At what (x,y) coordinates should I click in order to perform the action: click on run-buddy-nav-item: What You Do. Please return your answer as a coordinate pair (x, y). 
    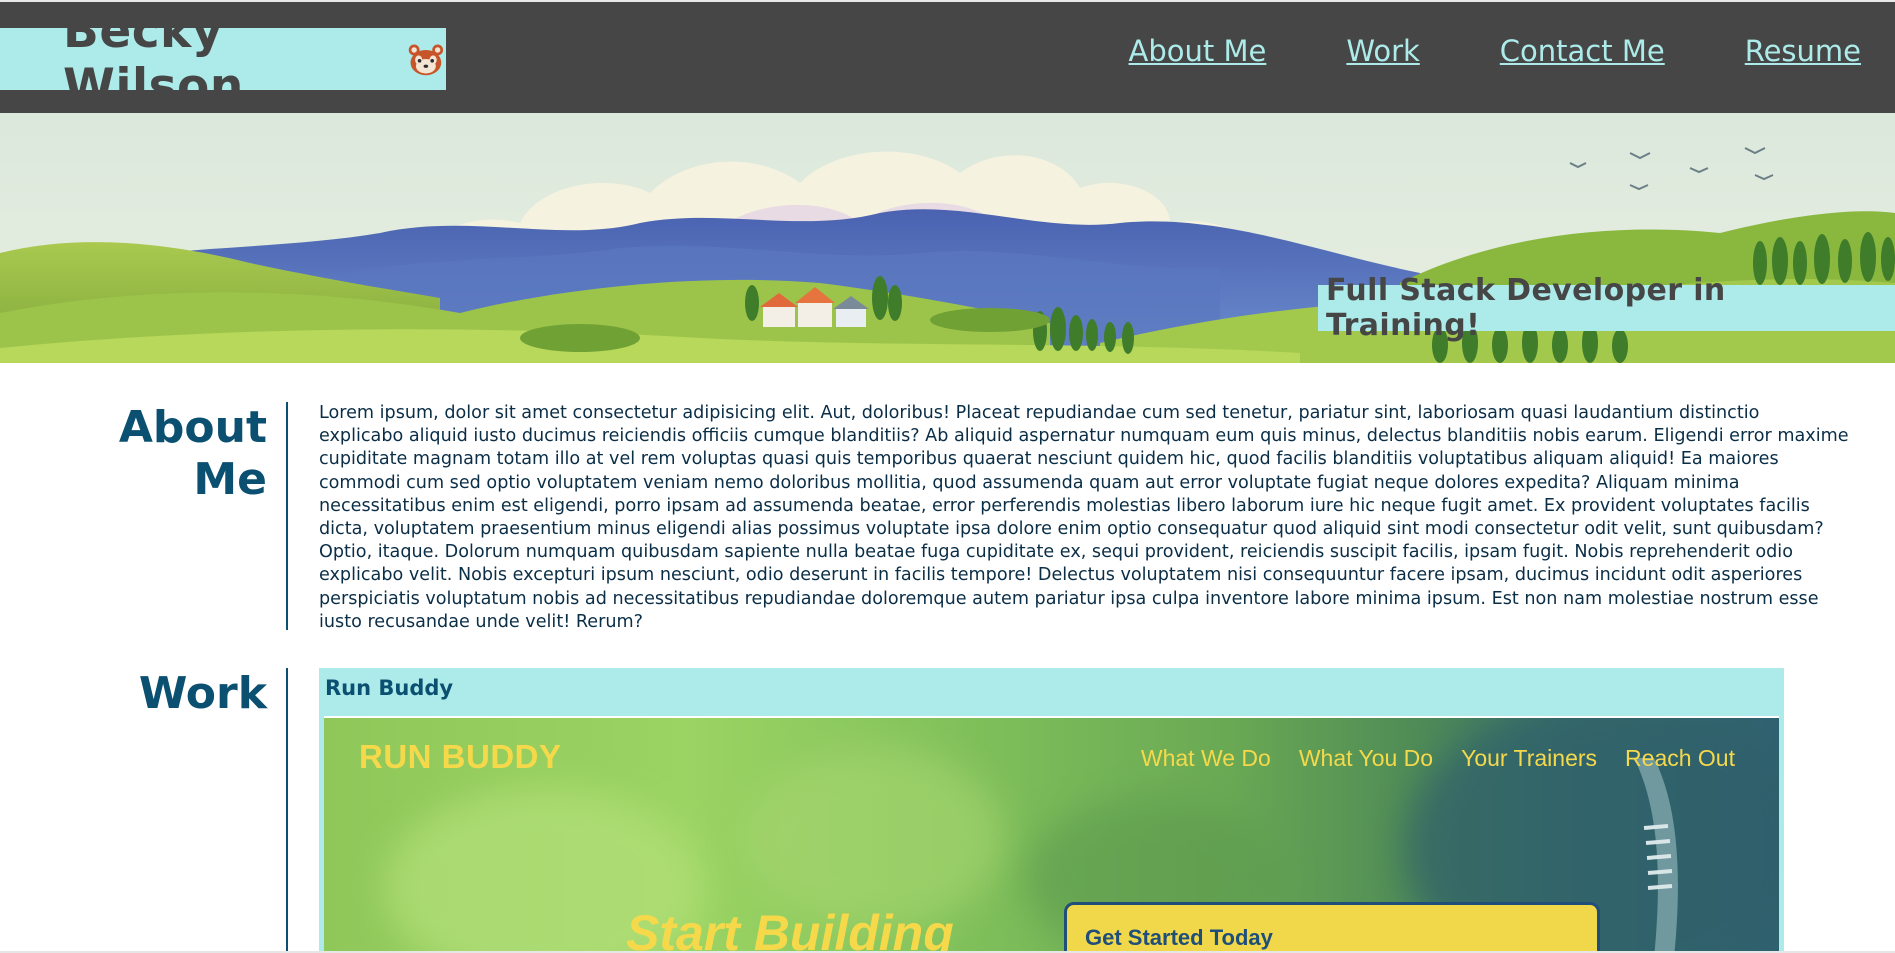
    Looking at the image, I should click on (1366, 758).